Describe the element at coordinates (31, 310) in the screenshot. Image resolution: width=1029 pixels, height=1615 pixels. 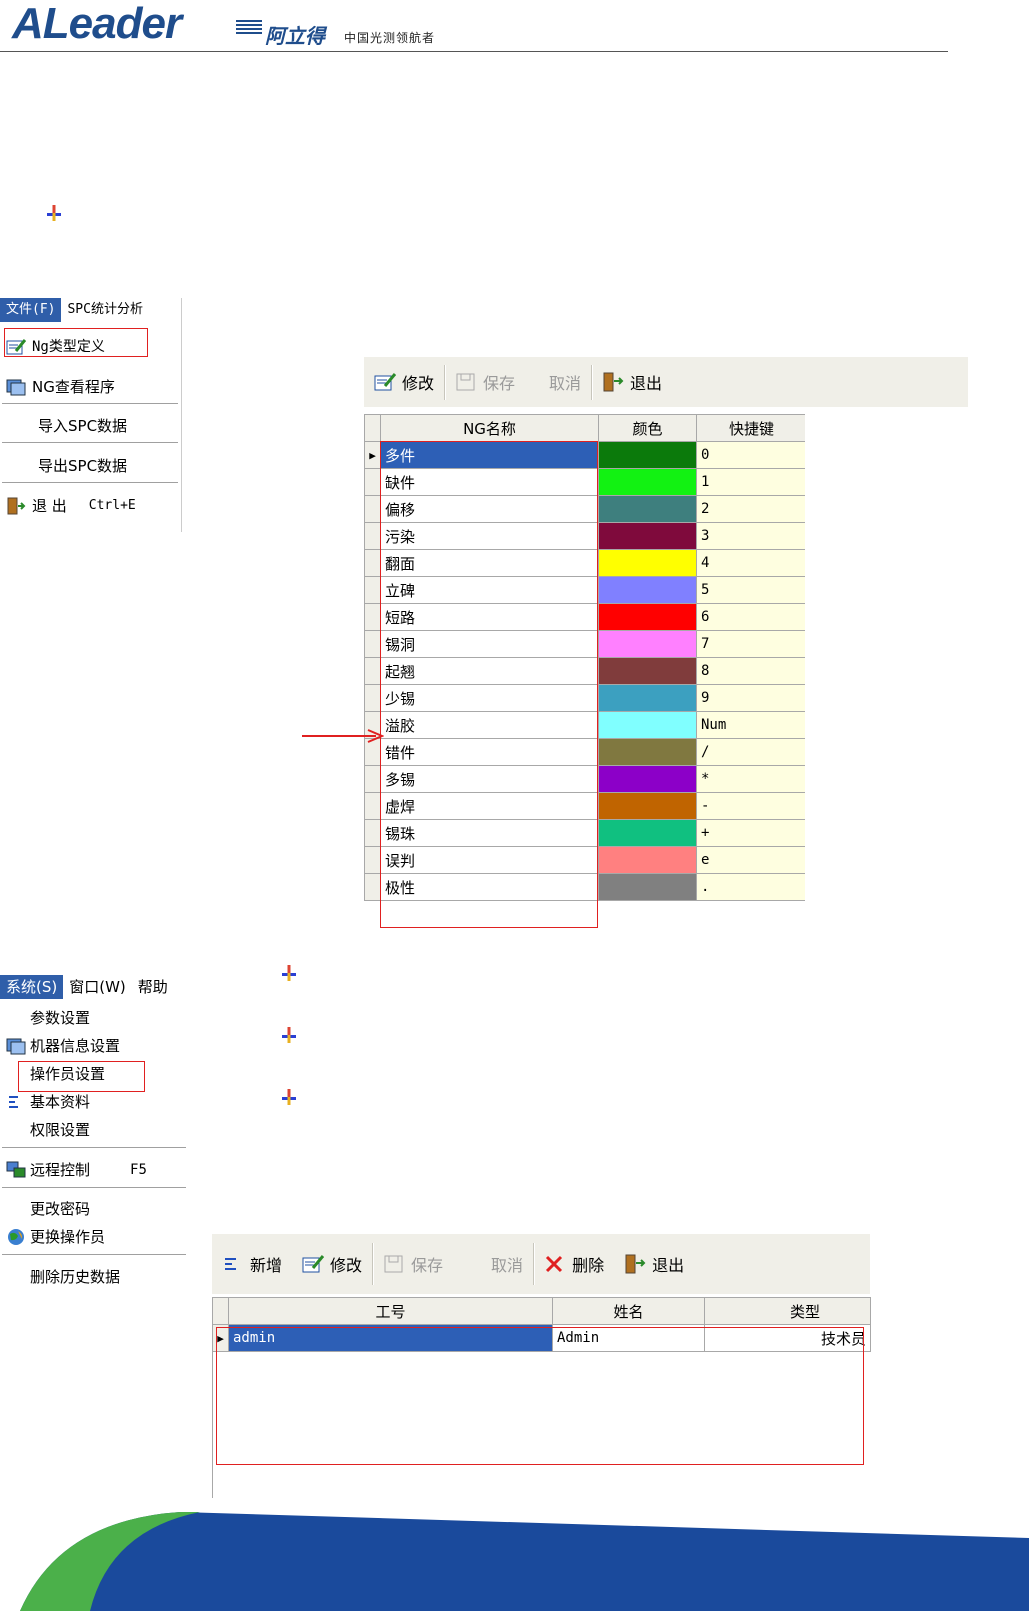
I see `menu-file: 文件(F)` at that location.